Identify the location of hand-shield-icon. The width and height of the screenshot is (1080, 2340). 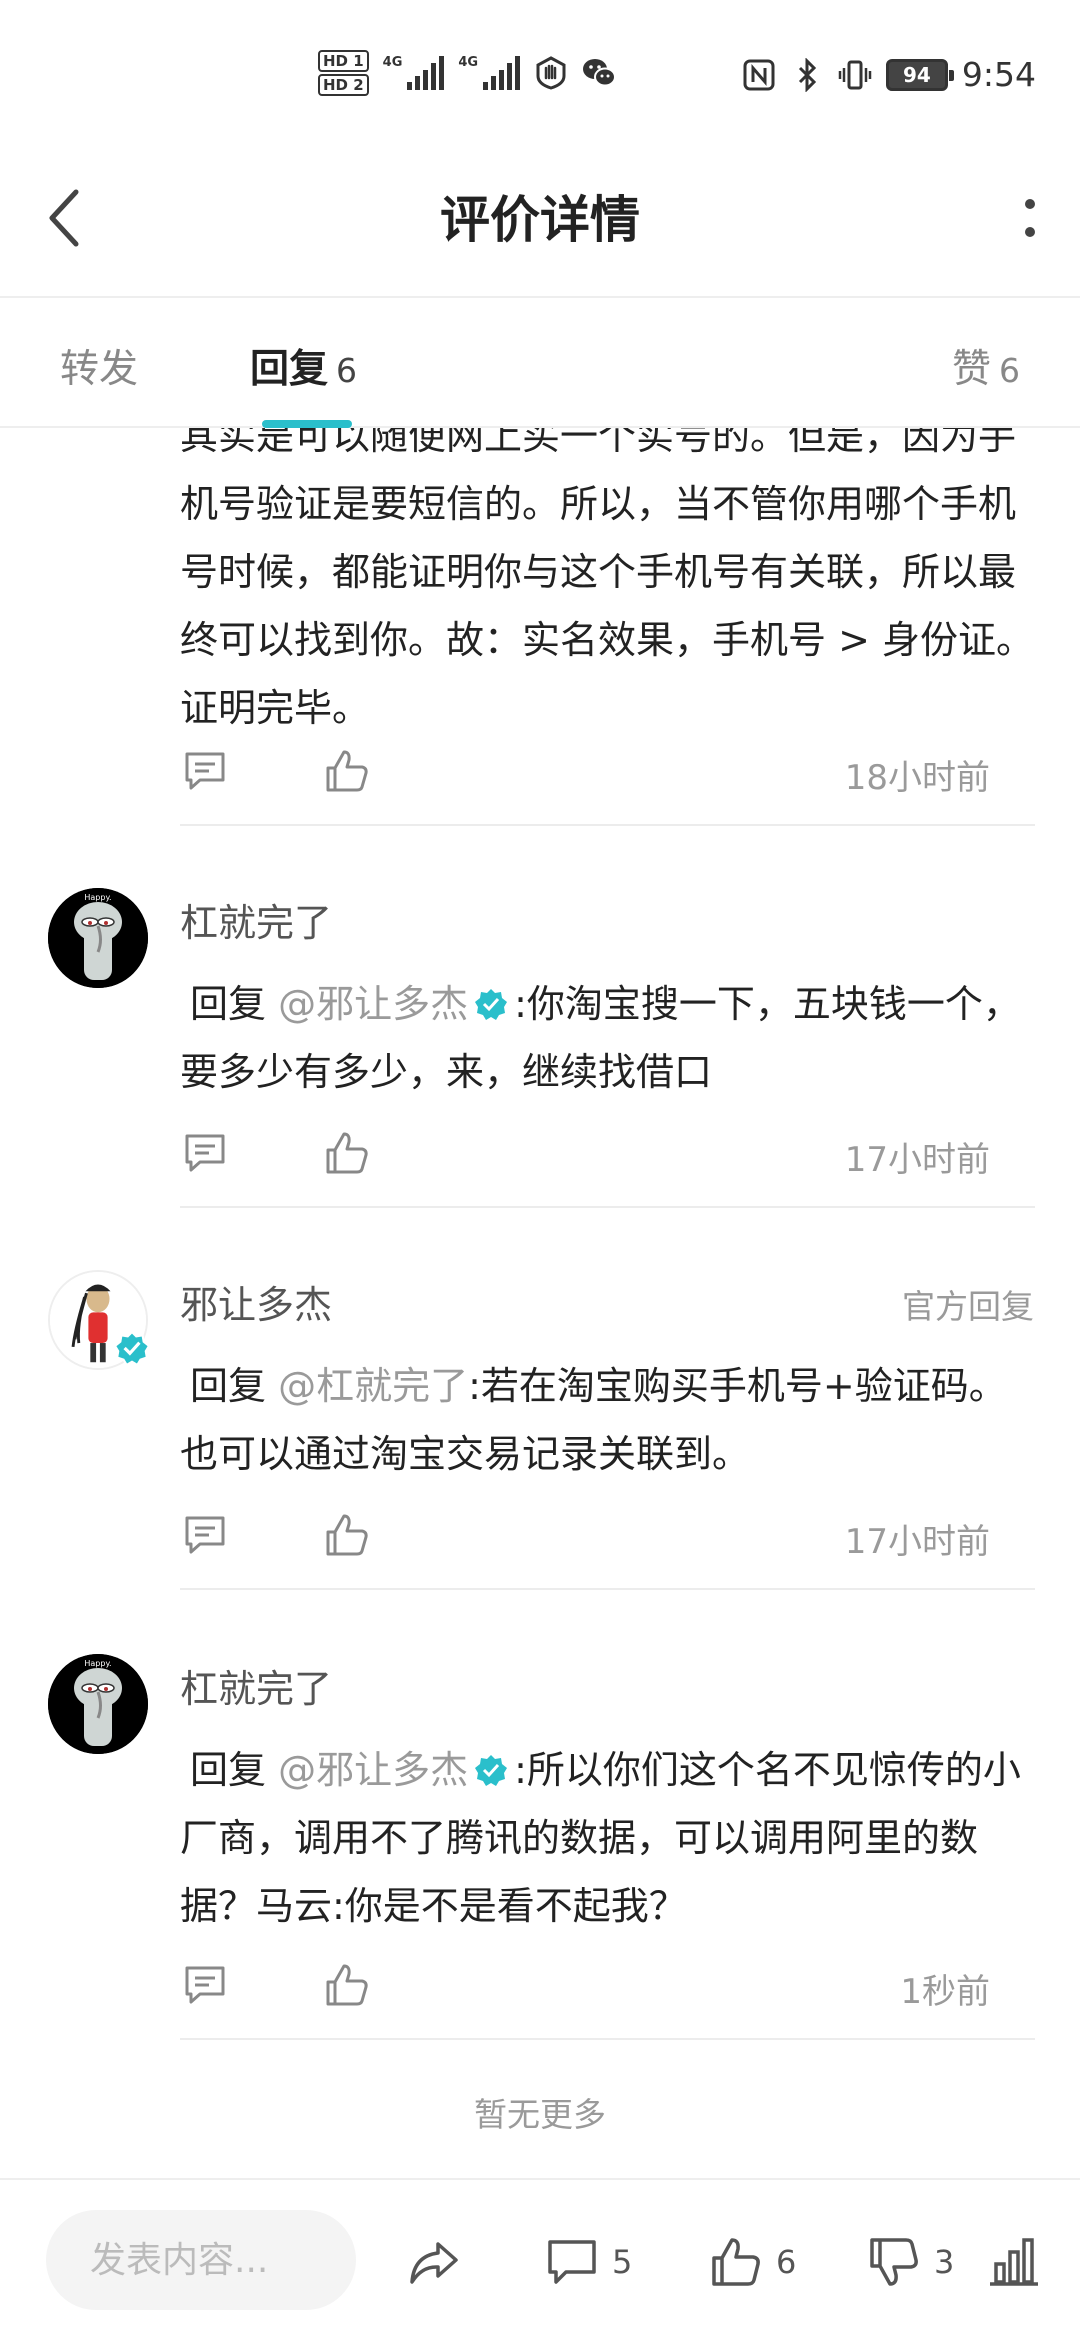
(551, 73).